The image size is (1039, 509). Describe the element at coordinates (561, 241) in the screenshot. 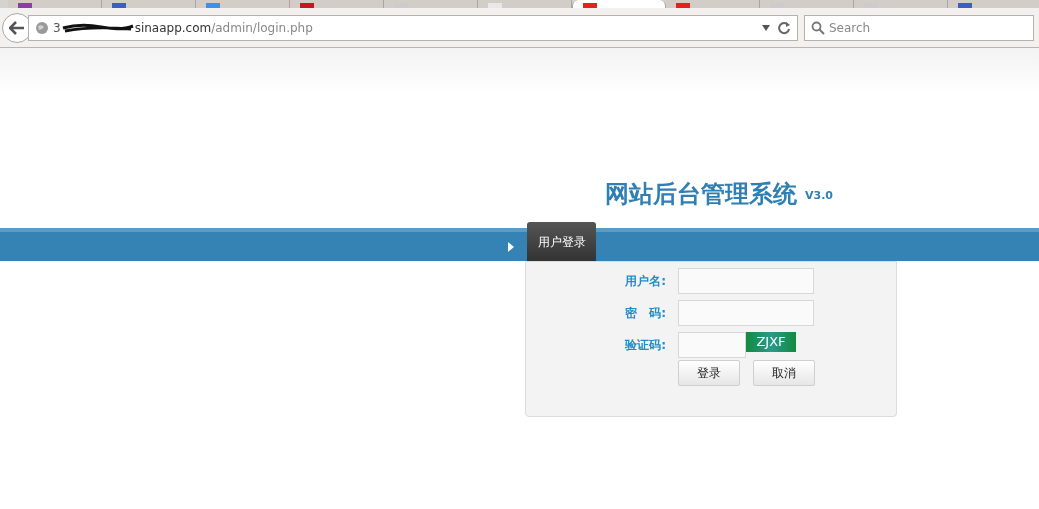

I see `login-tab: 用户登录` at that location.